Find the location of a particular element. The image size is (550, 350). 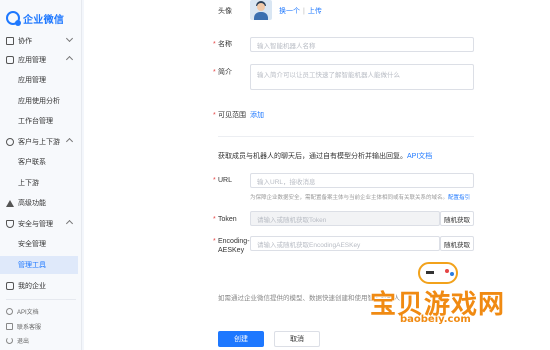

footer-api-doc: API文档 is located at coordinates (44, 311).